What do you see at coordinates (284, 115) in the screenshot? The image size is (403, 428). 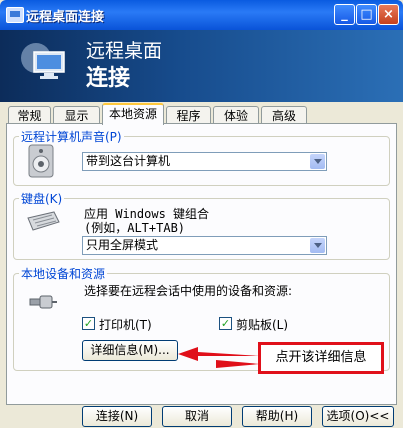 I see `tab-advanced: 高级` at bounding box center [284, 115].